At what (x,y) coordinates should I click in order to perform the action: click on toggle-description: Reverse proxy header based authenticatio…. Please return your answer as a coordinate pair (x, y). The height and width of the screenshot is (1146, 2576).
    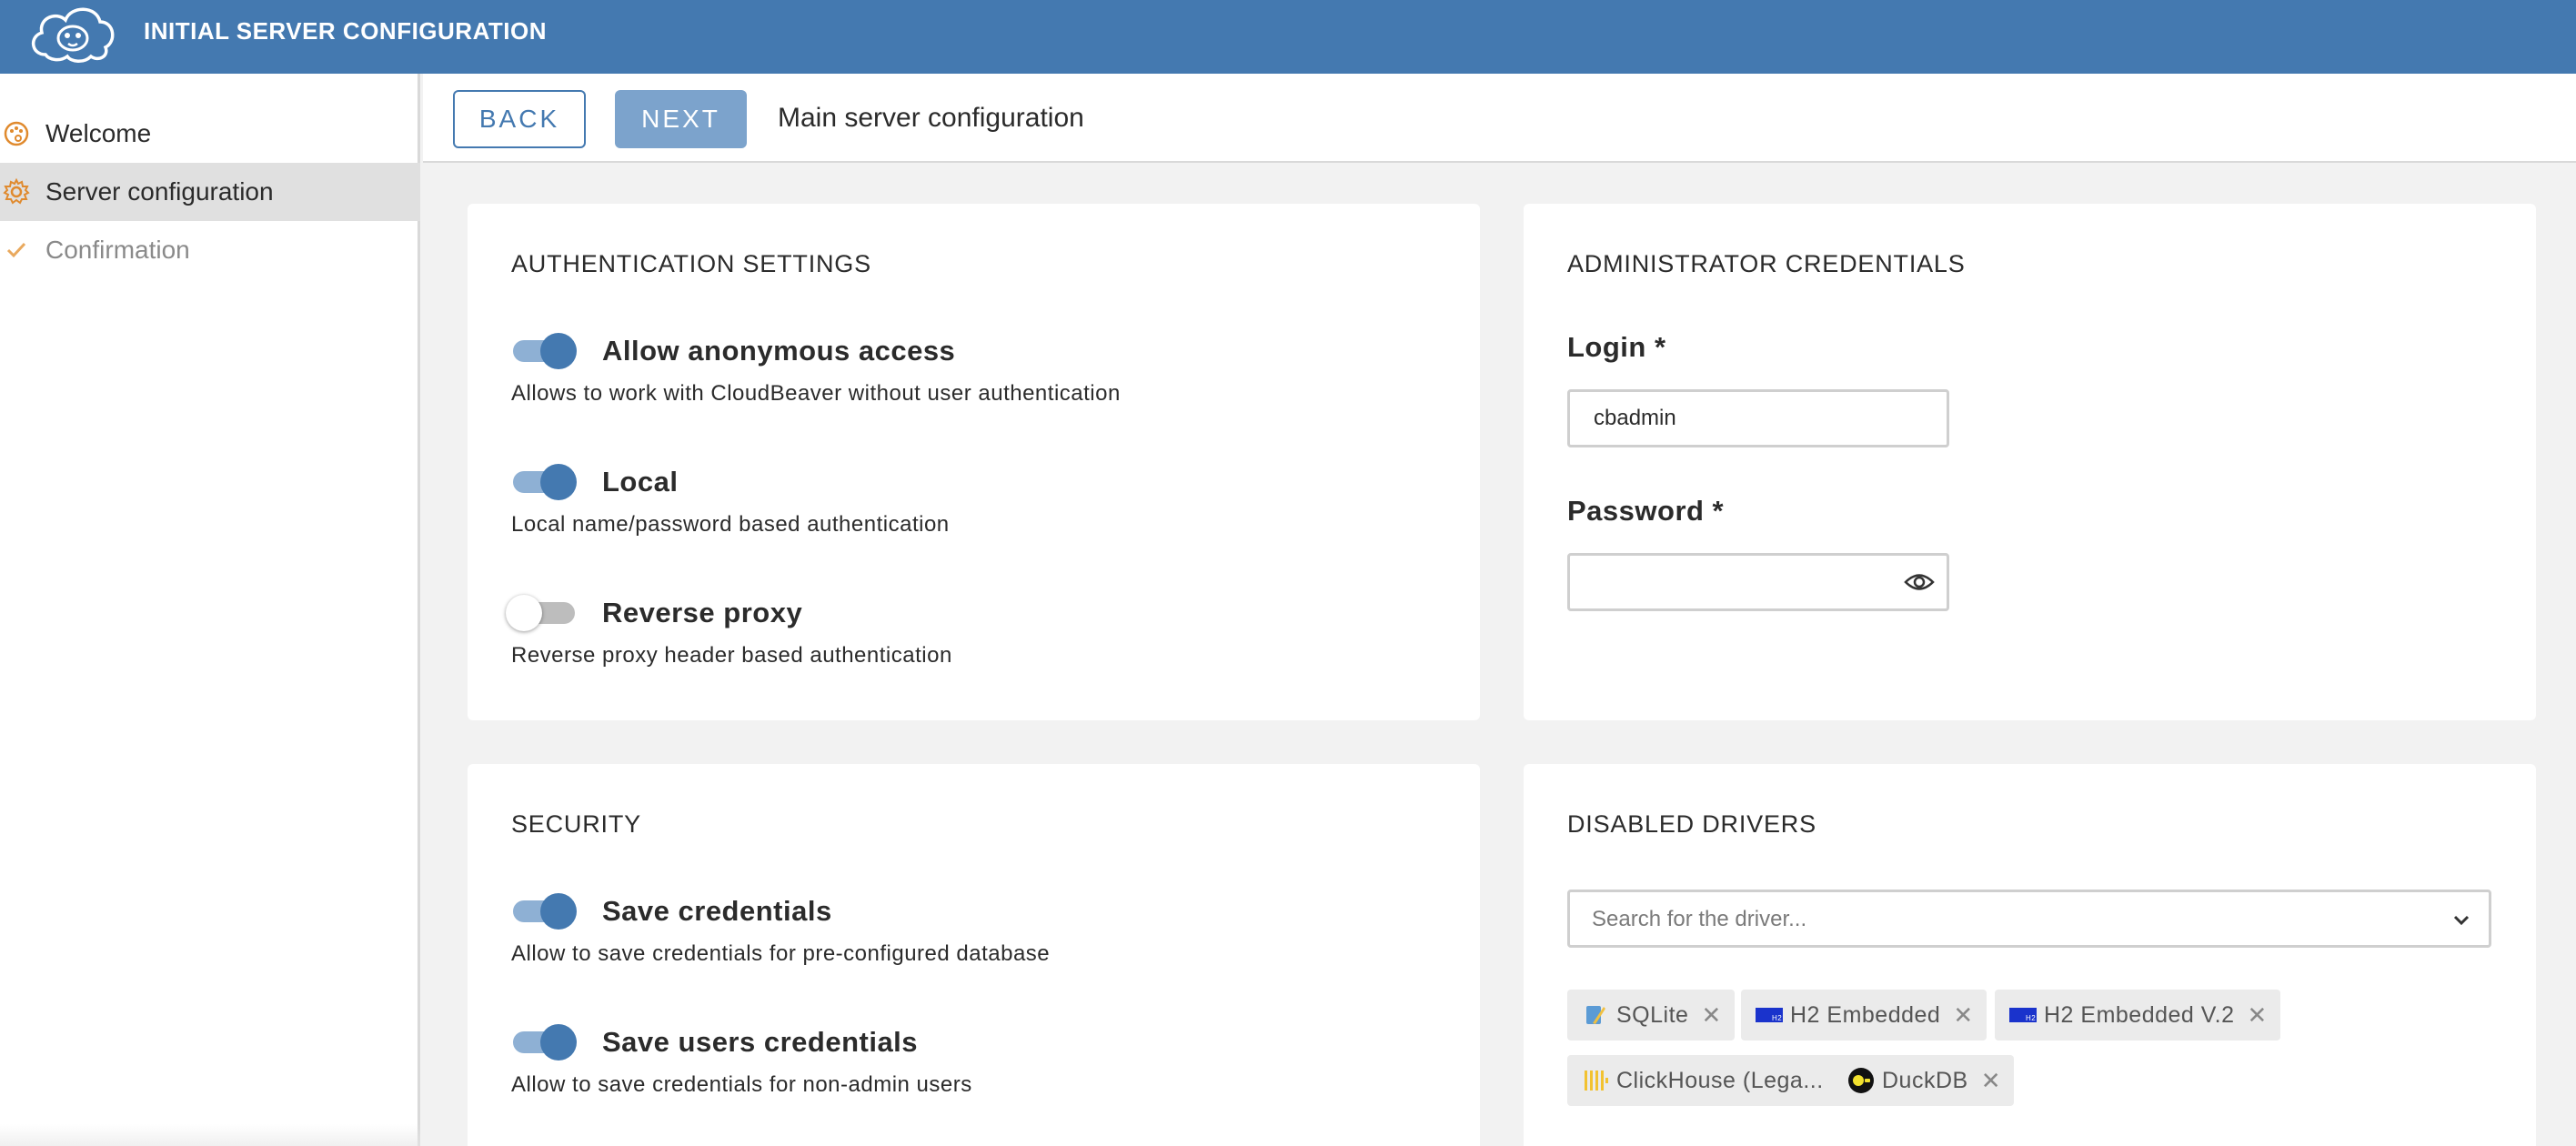
    Looking at the image, I should click on (731, 655).